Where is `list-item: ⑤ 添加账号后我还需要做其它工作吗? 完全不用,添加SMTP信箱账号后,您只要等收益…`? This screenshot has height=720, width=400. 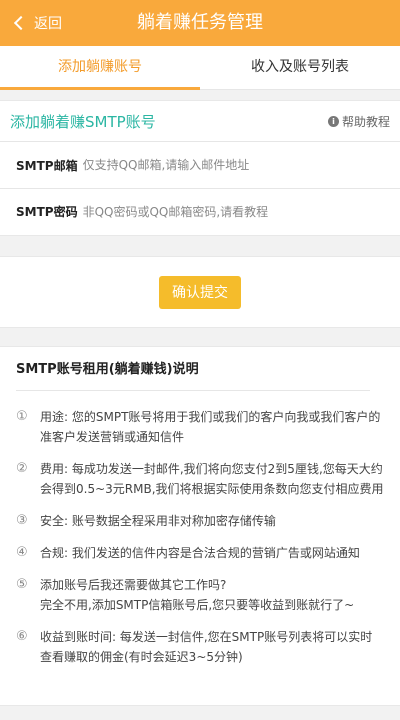 list-item: ⑤ 添加账号后我还需要做其它工作吗? 完全不用,添加SMTP信箱账号后,您只要等收益… is located at coordinates (200, 595).